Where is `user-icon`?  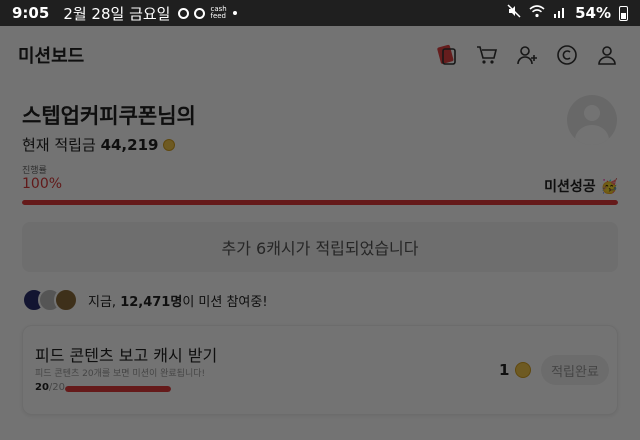 user-icon is located at coordinates (607, 55).